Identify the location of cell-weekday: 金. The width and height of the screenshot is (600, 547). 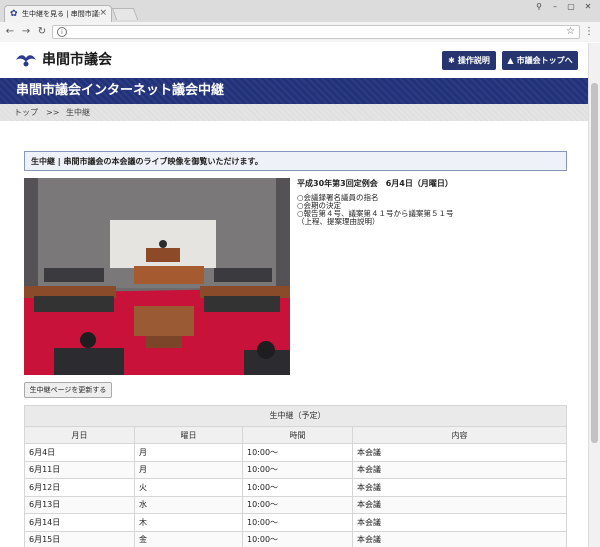
(188, 538).